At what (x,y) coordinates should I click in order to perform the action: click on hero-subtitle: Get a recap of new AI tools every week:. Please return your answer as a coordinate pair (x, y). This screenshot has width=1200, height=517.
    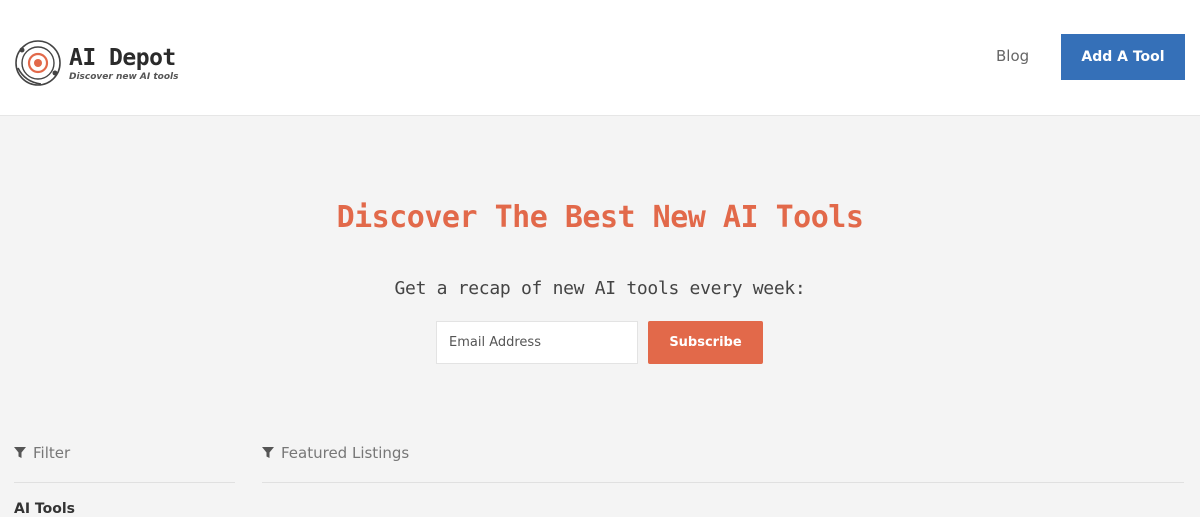
    Looking at the image, I should click on (600, 288).